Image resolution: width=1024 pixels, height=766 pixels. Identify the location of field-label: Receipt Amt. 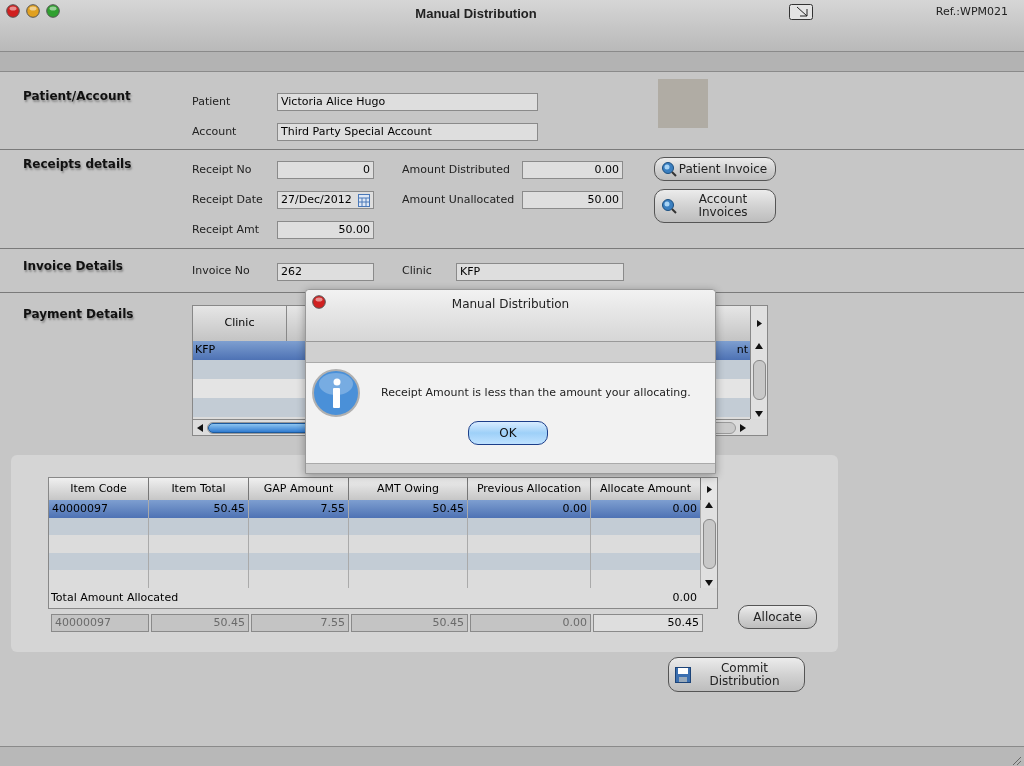
(226, 229).